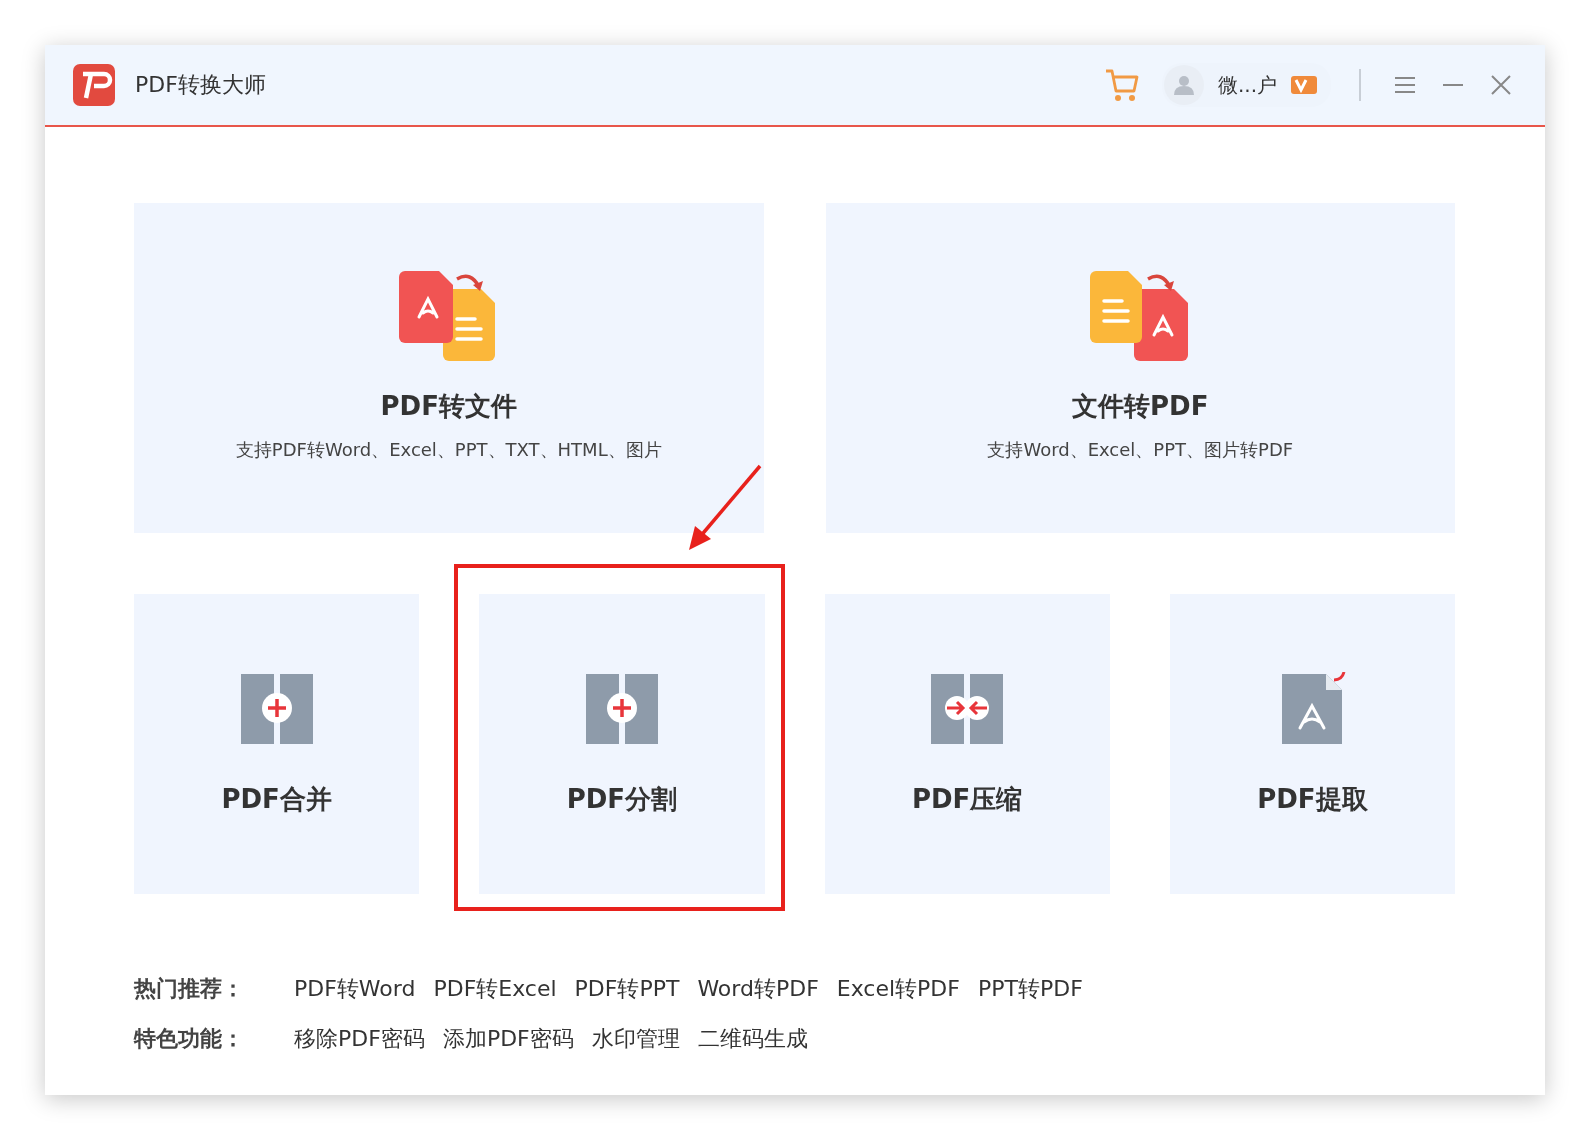 The height and width of the screenshot is (1140, 1590). Describe the element at coordinates (635, 1039) in the screenshot. I see `feature-link: 水印管理` at that location.